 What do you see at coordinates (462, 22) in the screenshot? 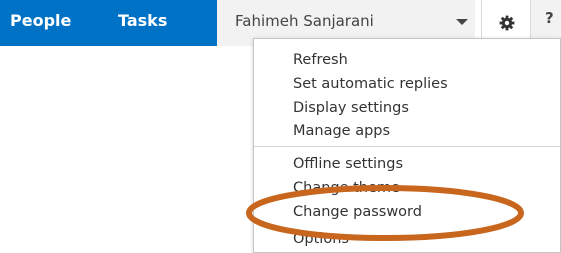
I see `chevron-down-icon` at bounding box center [462, 22].